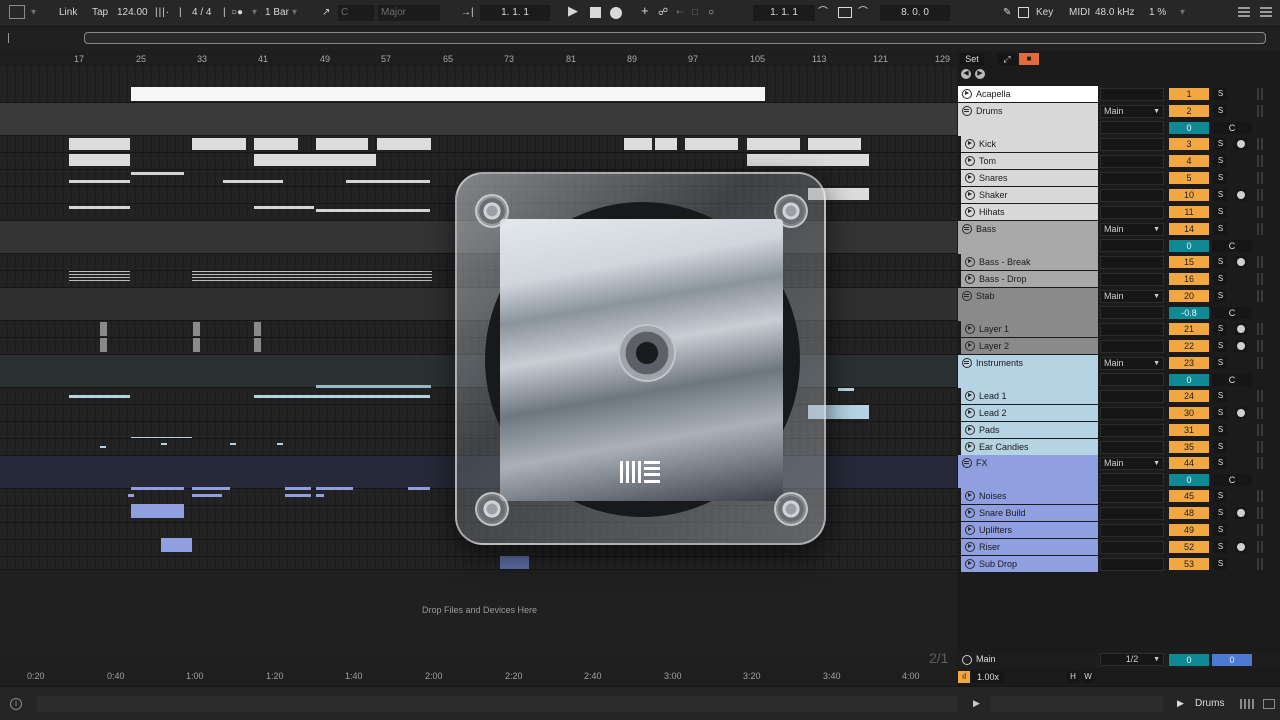 The image size is (1280, 720). I want to click on output-routing-empty, so click(1132, 94).